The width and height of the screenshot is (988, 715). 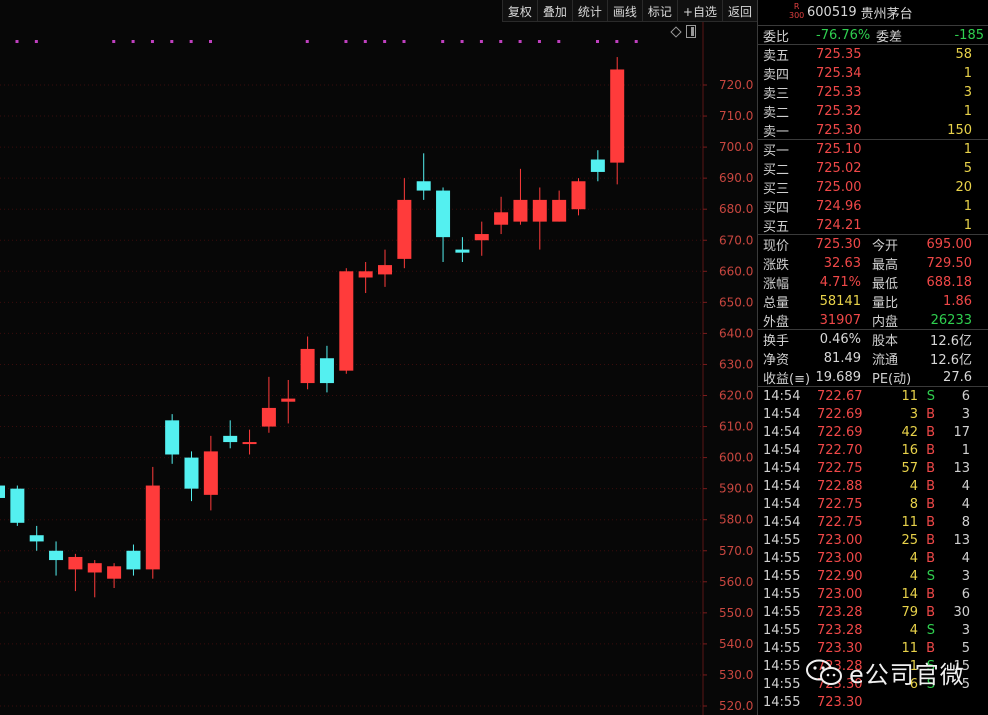 I want to click on ask-row: 卖一 725.30 150, so click(x=873, y=130).